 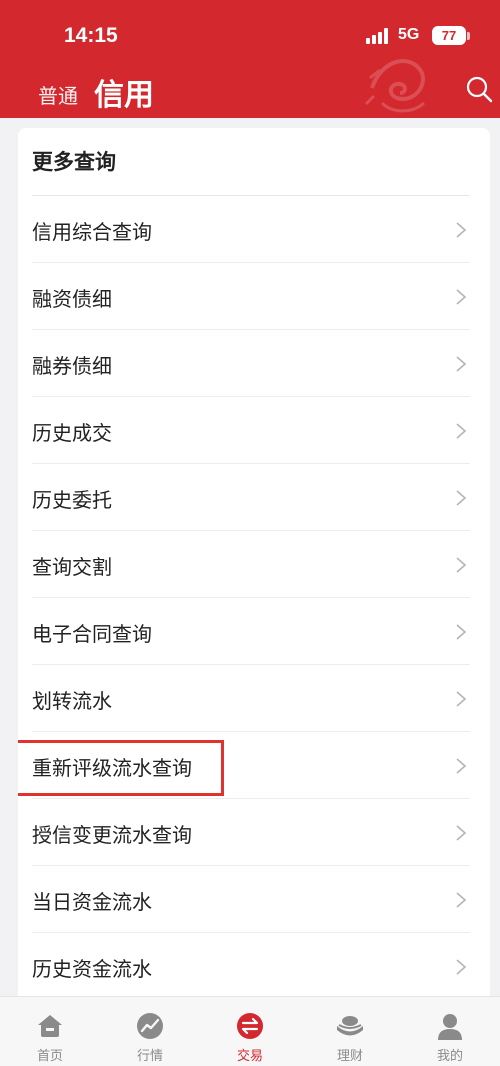 What do you see at coordinates (378, 36) in the screenshot?
I see `signal-icon` at bounding box center [378, 36].